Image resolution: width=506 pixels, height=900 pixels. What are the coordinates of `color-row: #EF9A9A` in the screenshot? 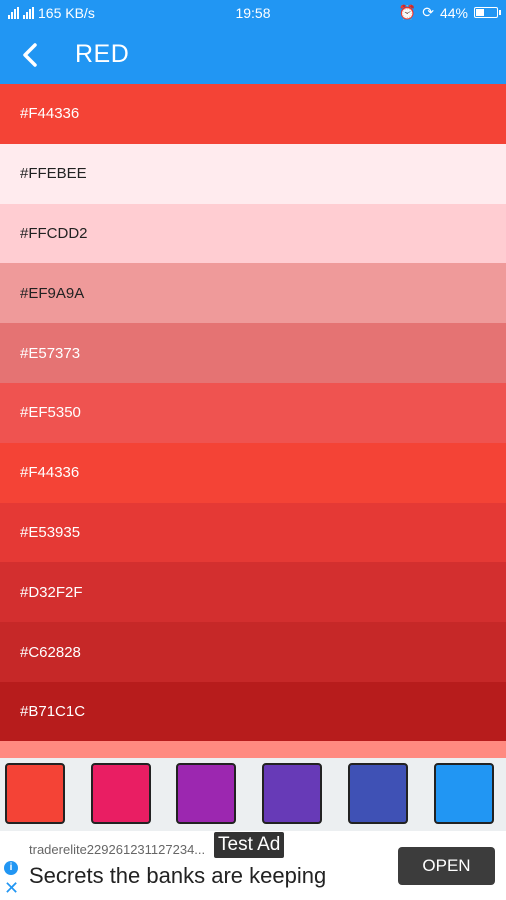 It's located at (253, 293).